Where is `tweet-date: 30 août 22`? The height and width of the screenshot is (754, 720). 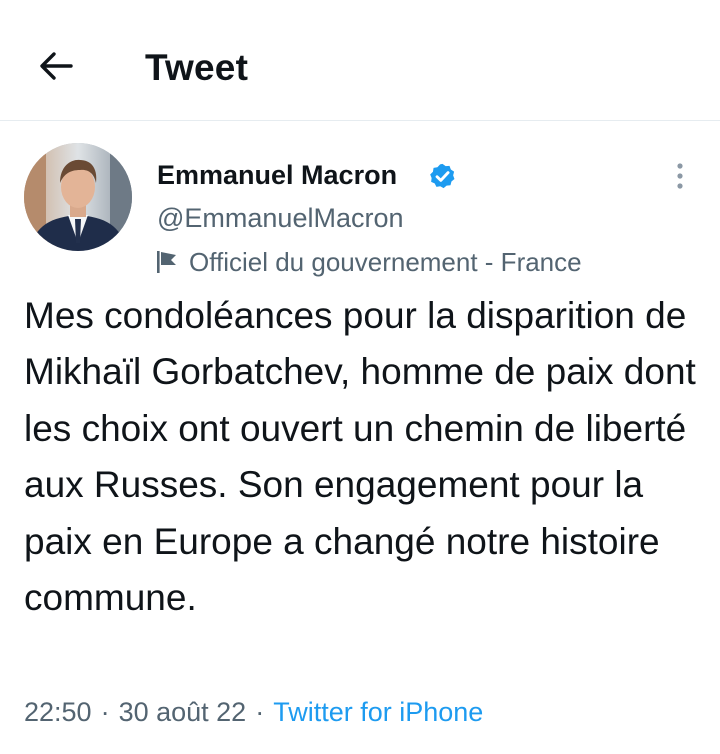 tweet-date: 30 août 22 is located at coordinates (183, 712).